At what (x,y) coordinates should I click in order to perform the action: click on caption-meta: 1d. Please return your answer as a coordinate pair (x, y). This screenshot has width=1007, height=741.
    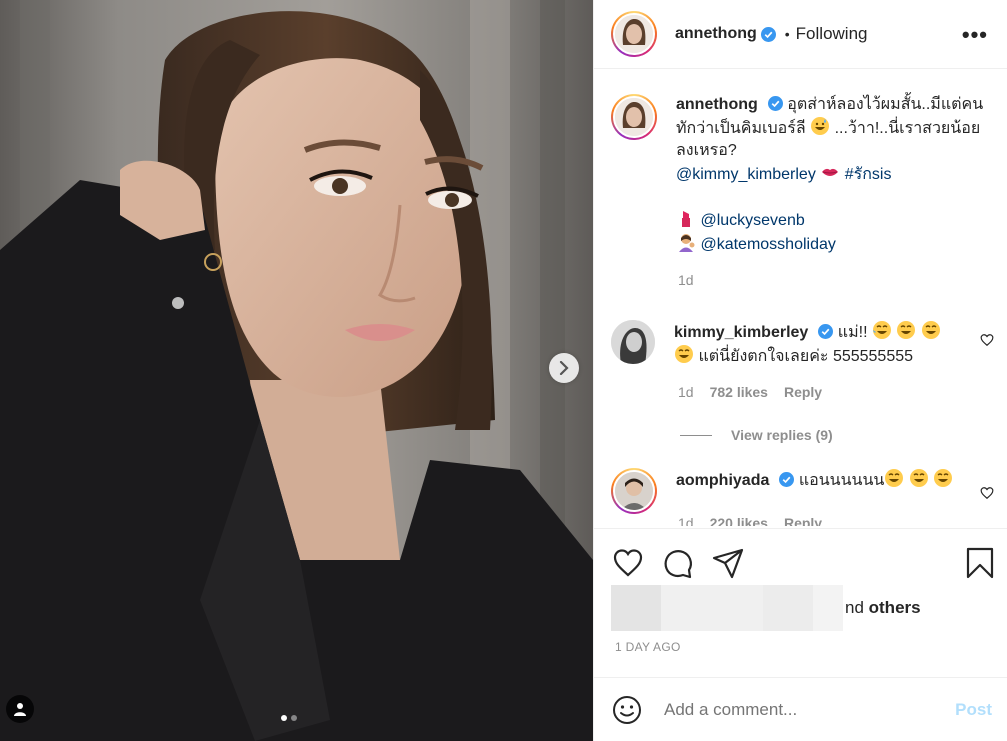
    Looking at the image, I should click on (686, 280).